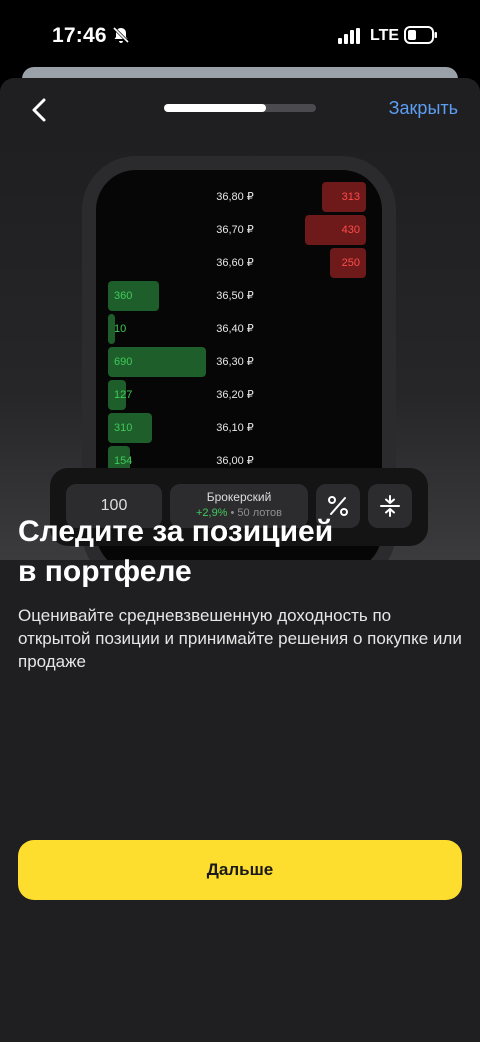 The image size is (480, 1042). I want to click on order-book-row: 690 36,30 ₽, so click(239, 362).